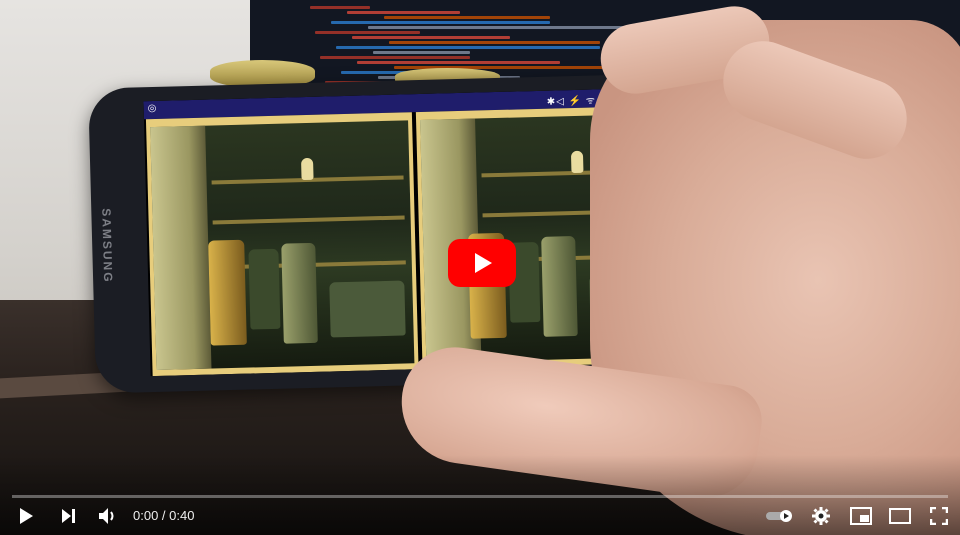 This screenshot has height=535, width=960. I want to click on gear-icon, so click(821, 516).